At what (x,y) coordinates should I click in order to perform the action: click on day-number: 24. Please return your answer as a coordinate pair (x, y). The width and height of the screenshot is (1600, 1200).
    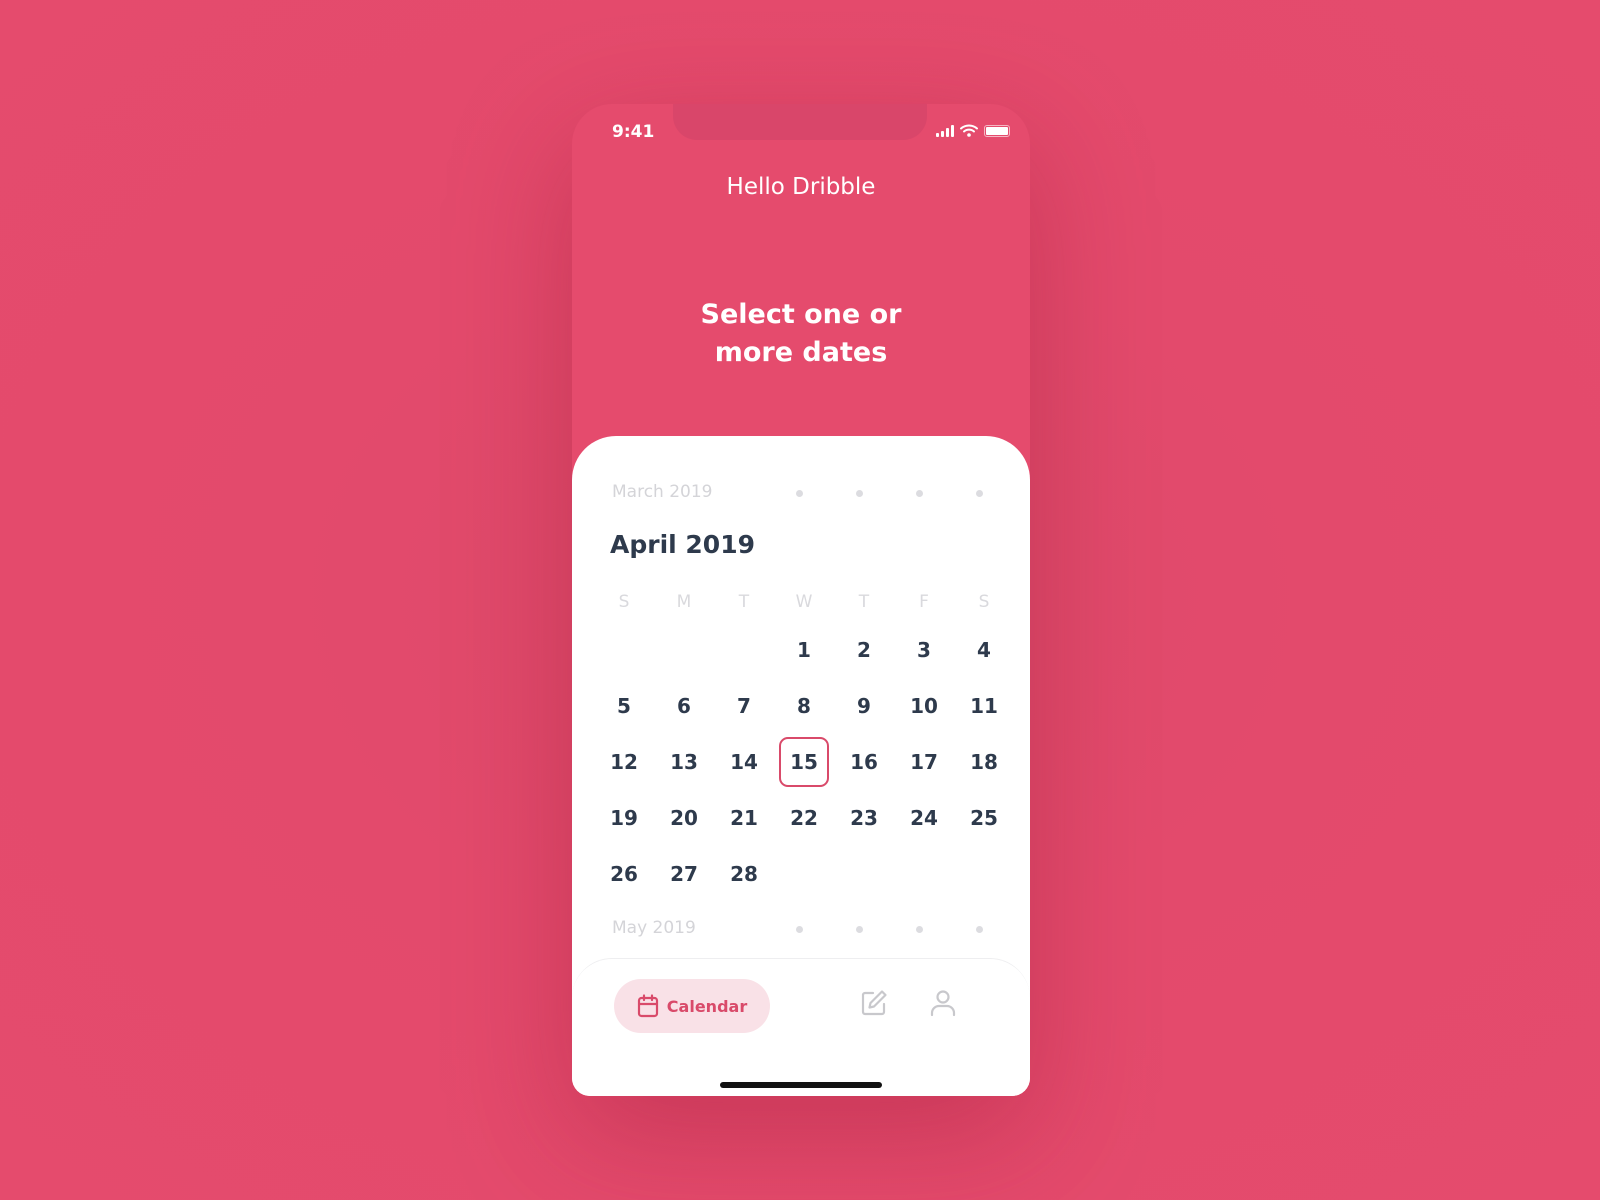
    Looking at the image, I should click on (924, 818).